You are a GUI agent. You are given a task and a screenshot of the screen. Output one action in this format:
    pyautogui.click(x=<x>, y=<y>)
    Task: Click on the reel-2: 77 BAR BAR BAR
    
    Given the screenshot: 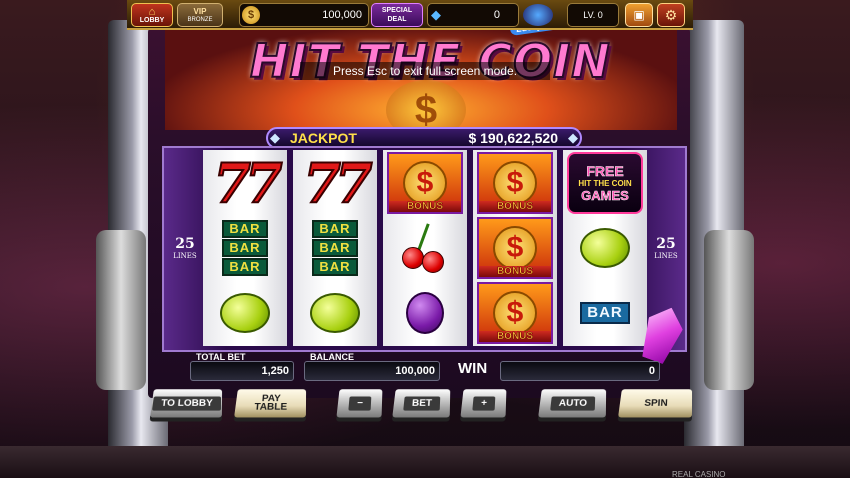 What is the action you would take?
    pyautogui.click(x=335, y=248)
    